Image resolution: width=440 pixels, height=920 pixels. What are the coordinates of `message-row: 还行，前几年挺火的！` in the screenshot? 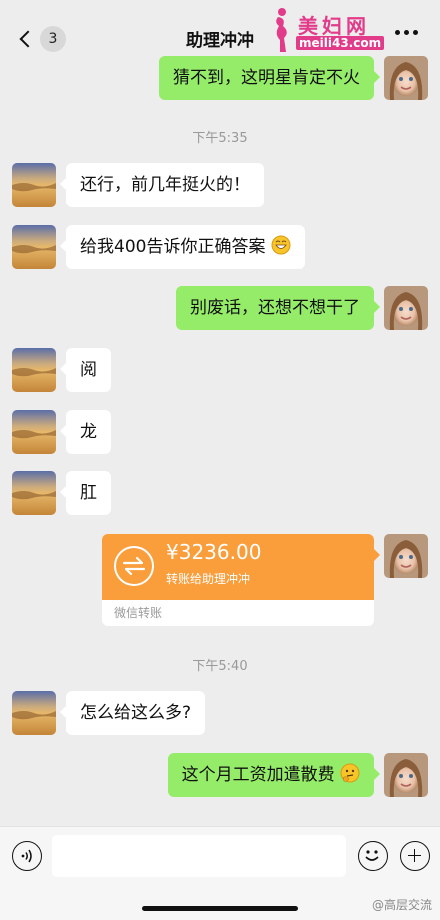 It's located at (138, 185).